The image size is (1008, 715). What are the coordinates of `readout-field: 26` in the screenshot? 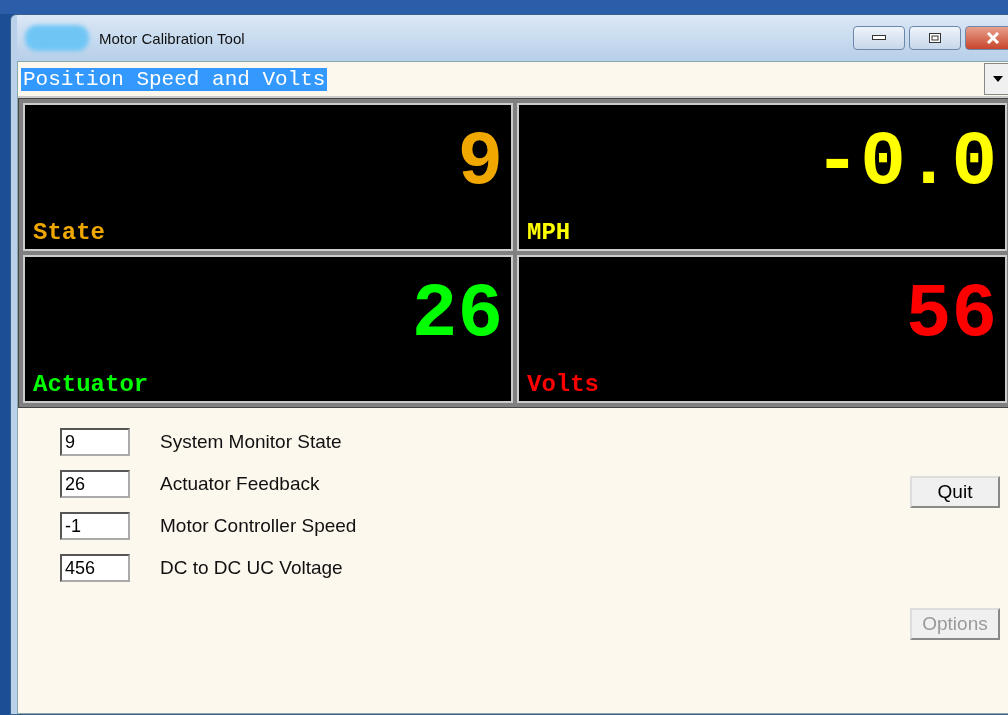 It's located at (95, 484).